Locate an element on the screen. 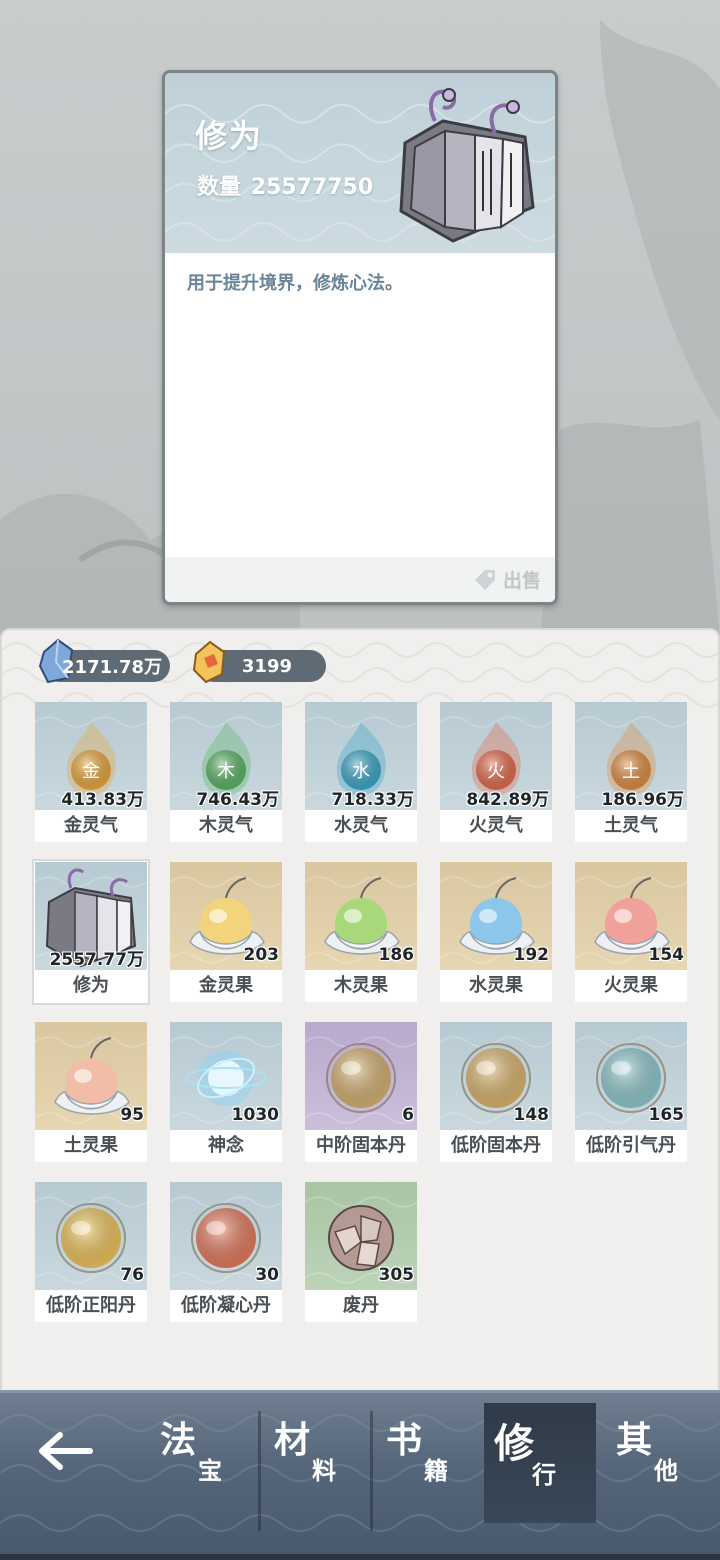 The height and width of the screenshot is (1560, 720). svg-text: 金 is located at coordinates (91, 771).